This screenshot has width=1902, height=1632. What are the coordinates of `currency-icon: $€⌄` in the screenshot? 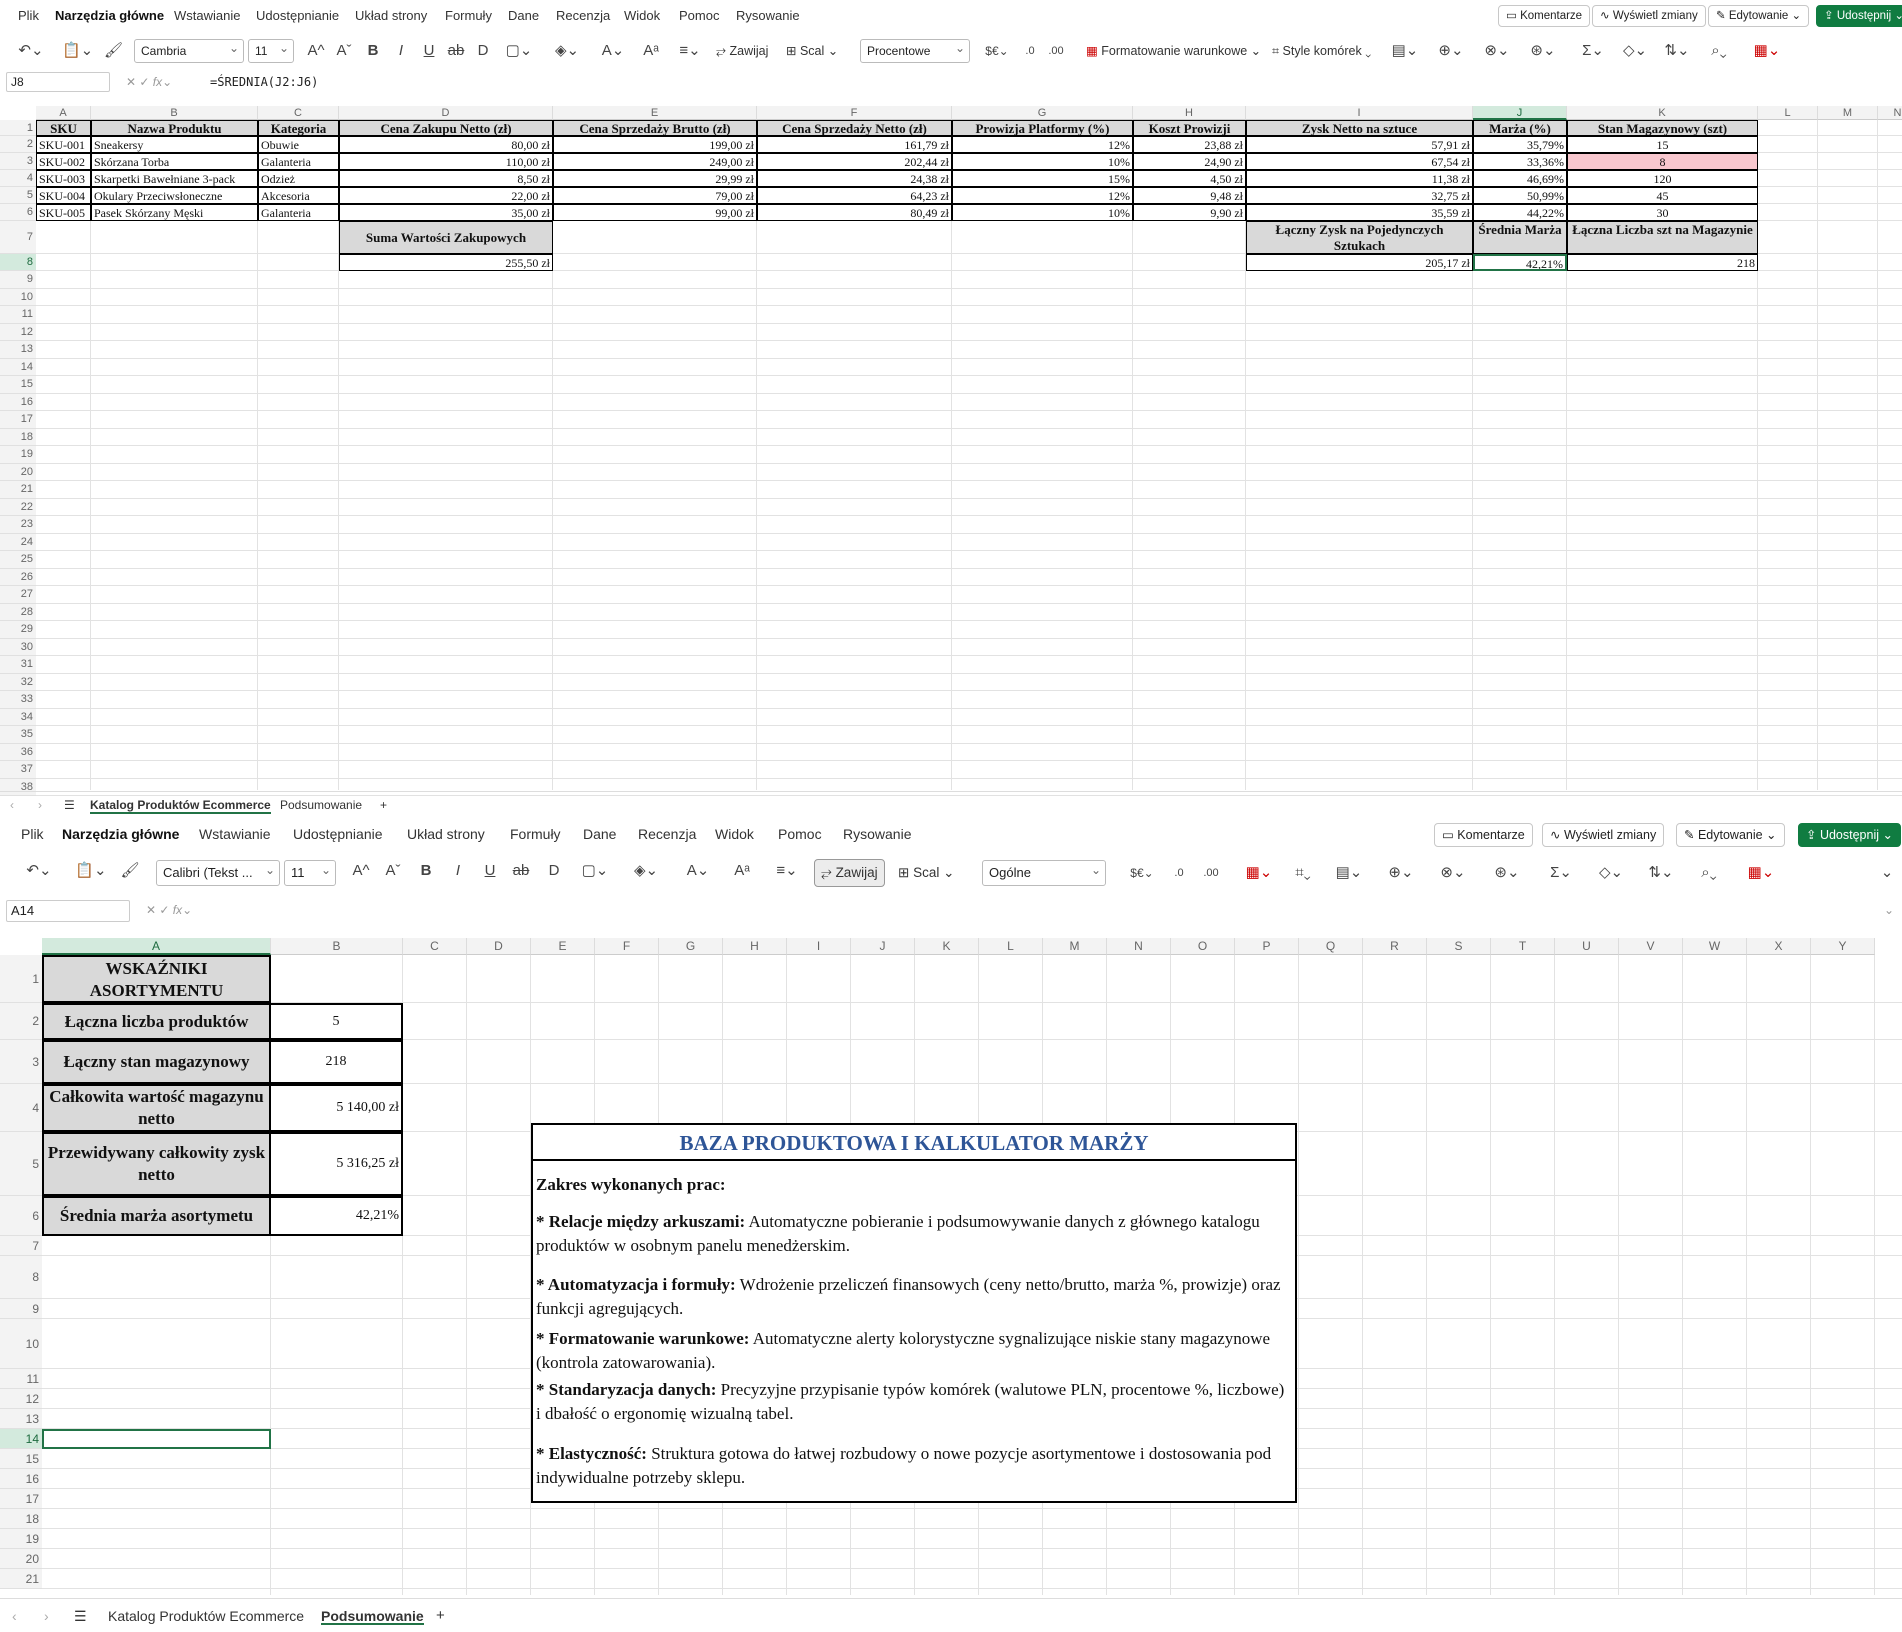 It's located at (997, 51).